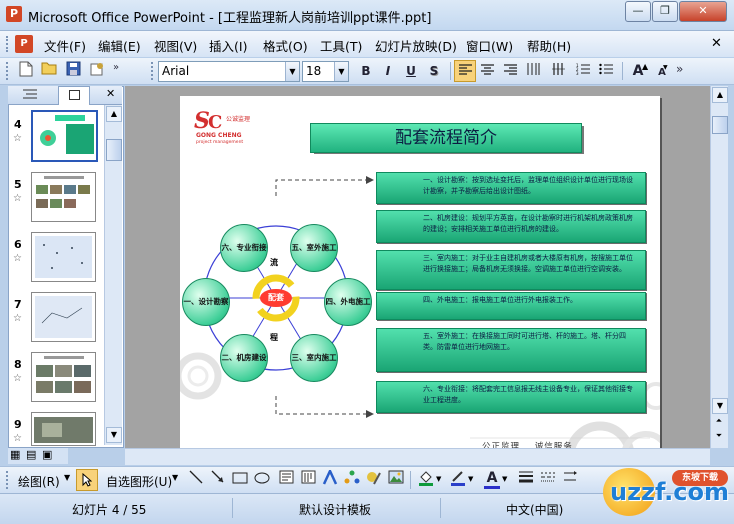 This screenshot has height=524, width=734. Describe the element at coordinates (417, 456) in the screenshot. I see `horizontal-scrollbar` at that location.